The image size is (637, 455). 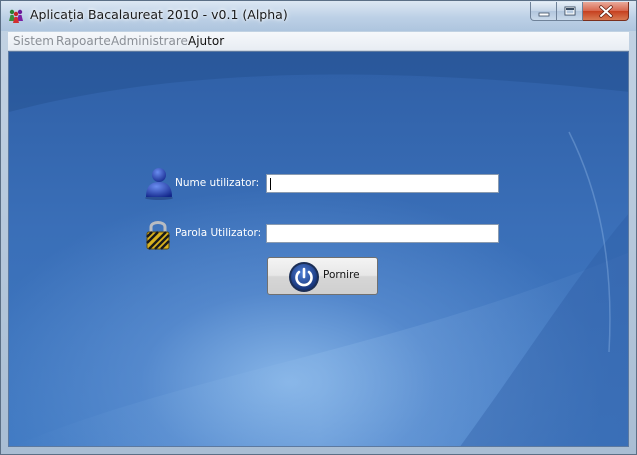 I want to click on menu-administrare: Administrare, so click(x=149, y=41).